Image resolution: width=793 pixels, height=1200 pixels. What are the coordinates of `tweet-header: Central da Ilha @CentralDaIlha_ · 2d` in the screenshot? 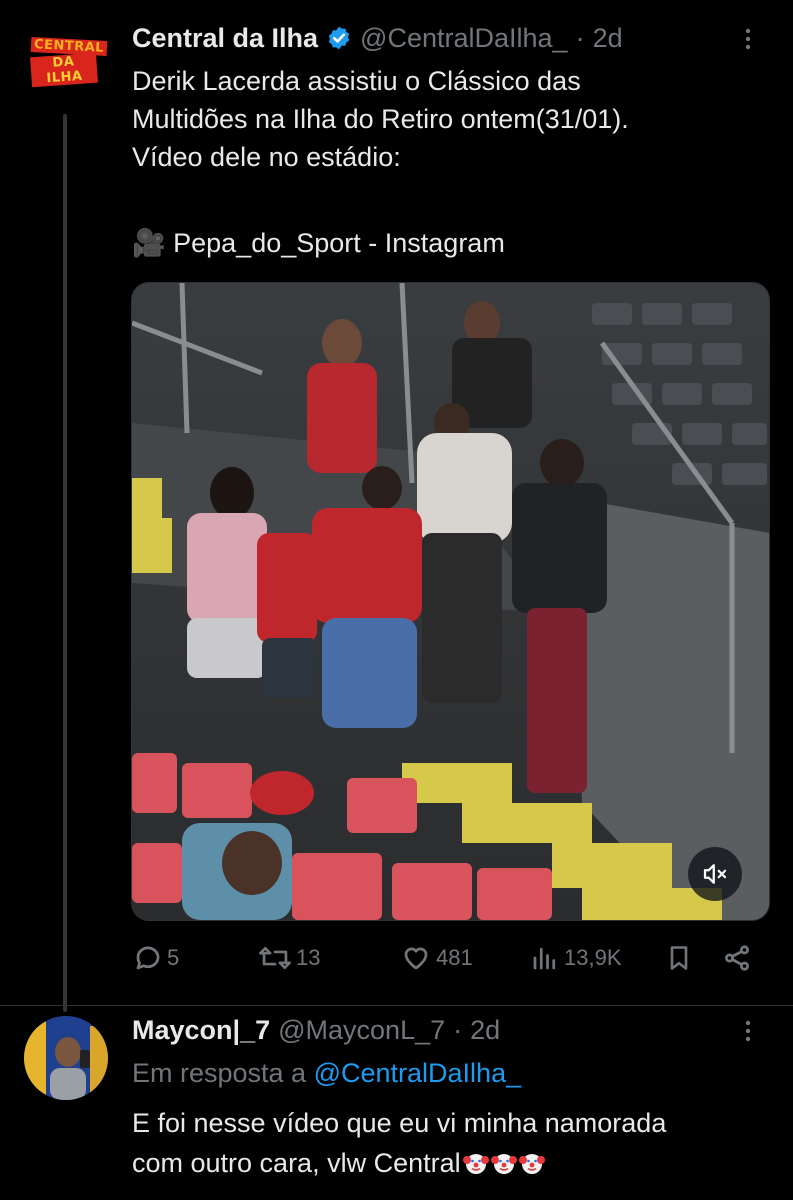 It's located at (377, 38).